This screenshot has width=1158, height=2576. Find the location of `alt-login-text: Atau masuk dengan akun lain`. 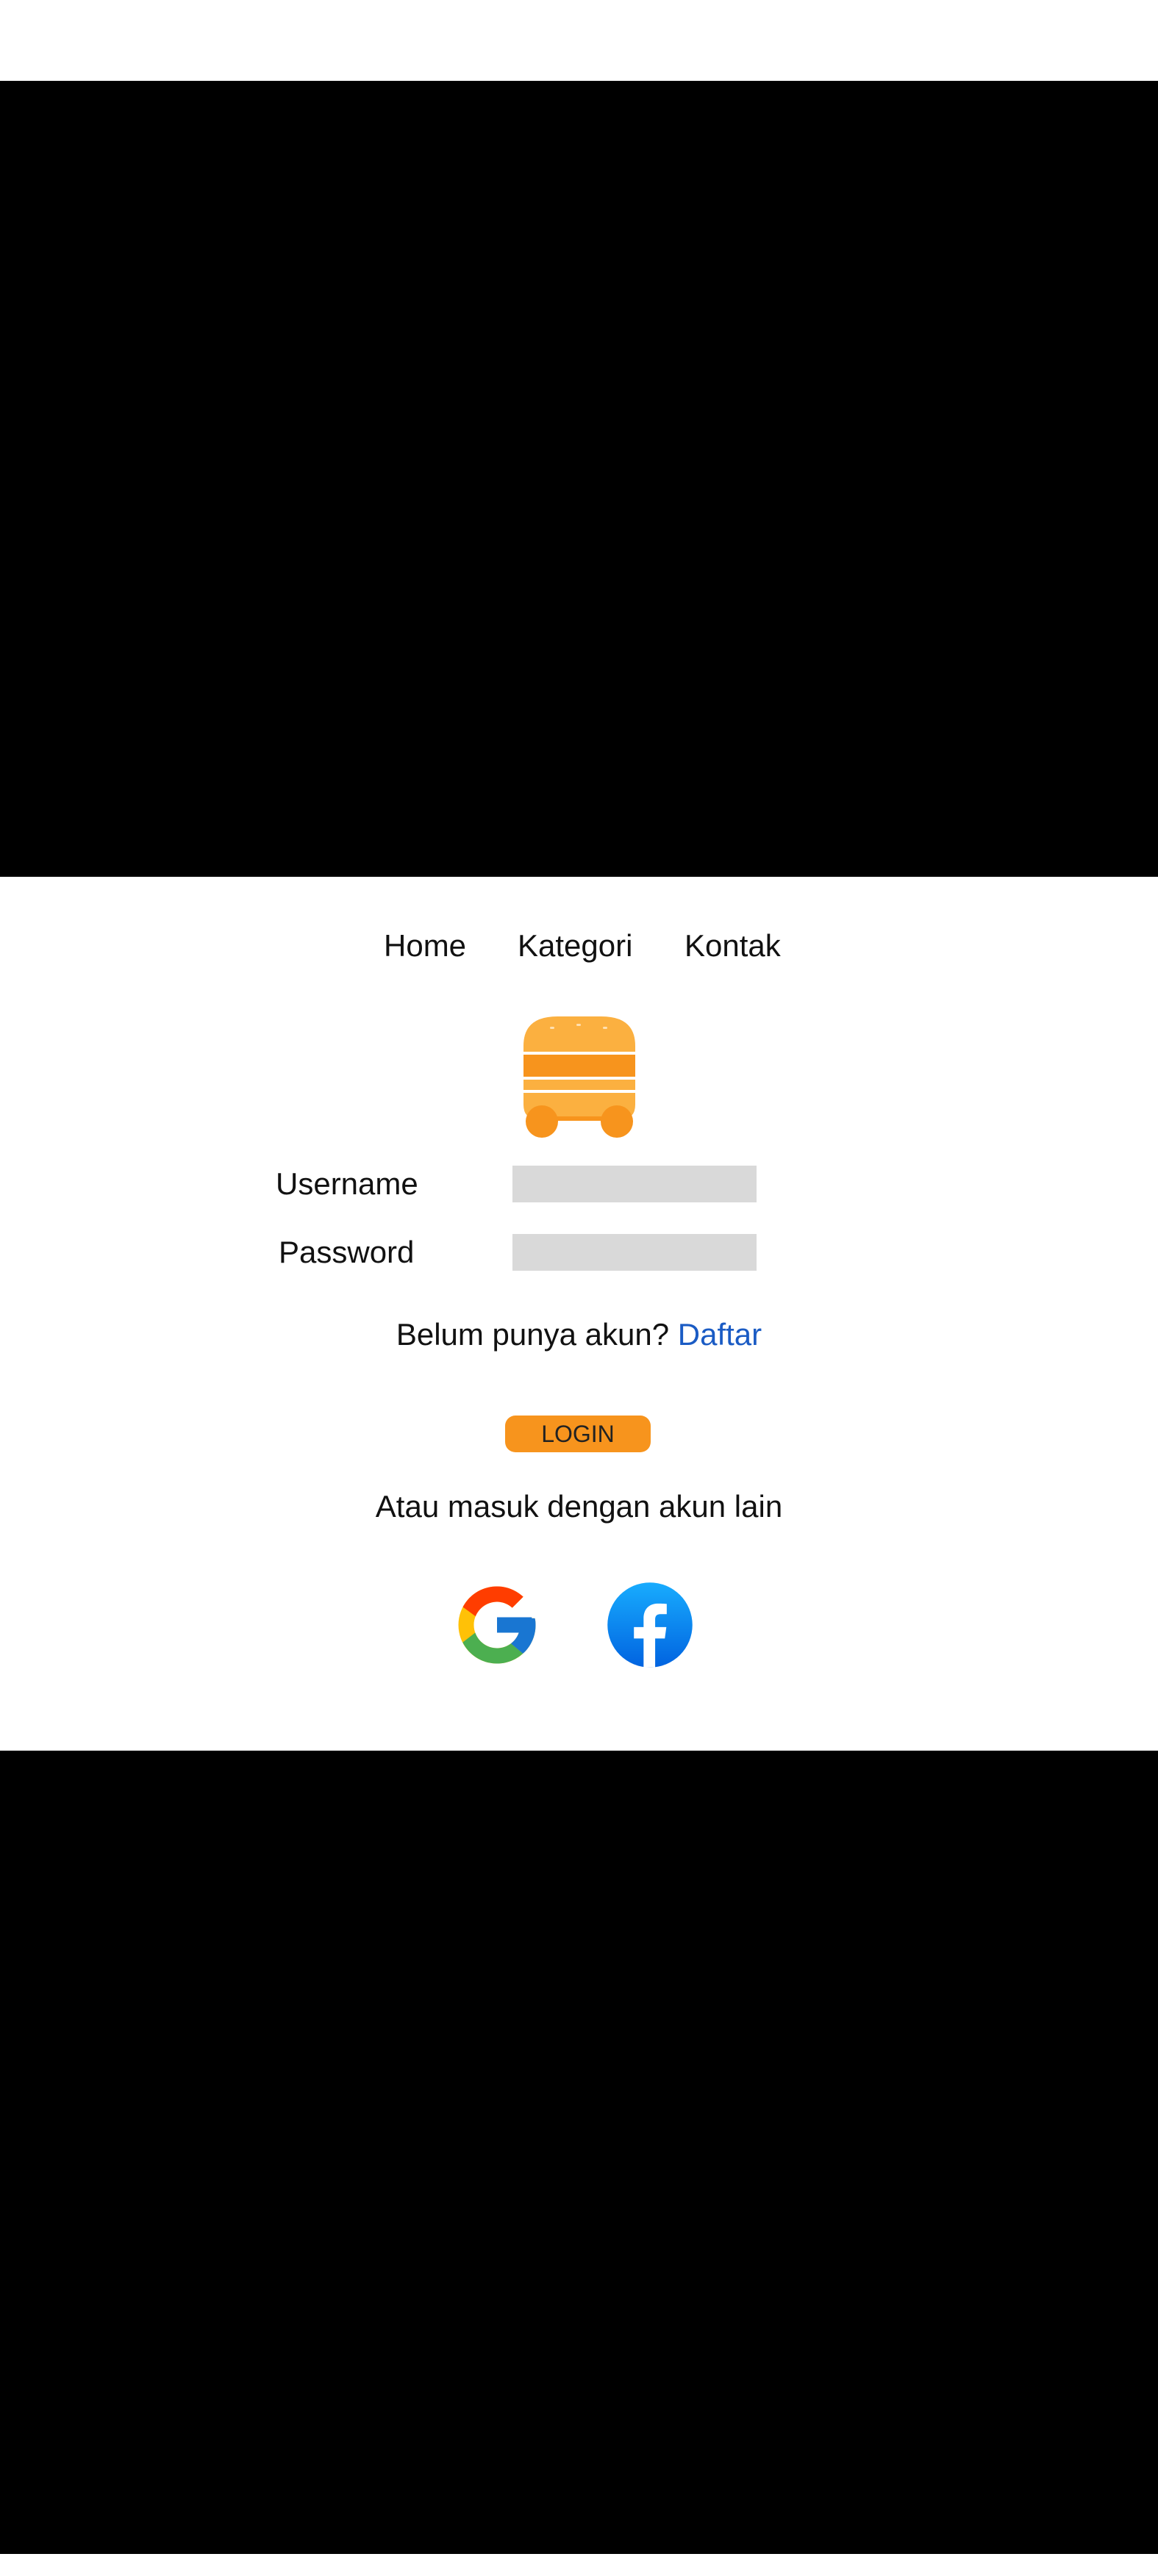

alt-login-text: Atau masuk dengan akun lain is located at coordinates (579, 1506).